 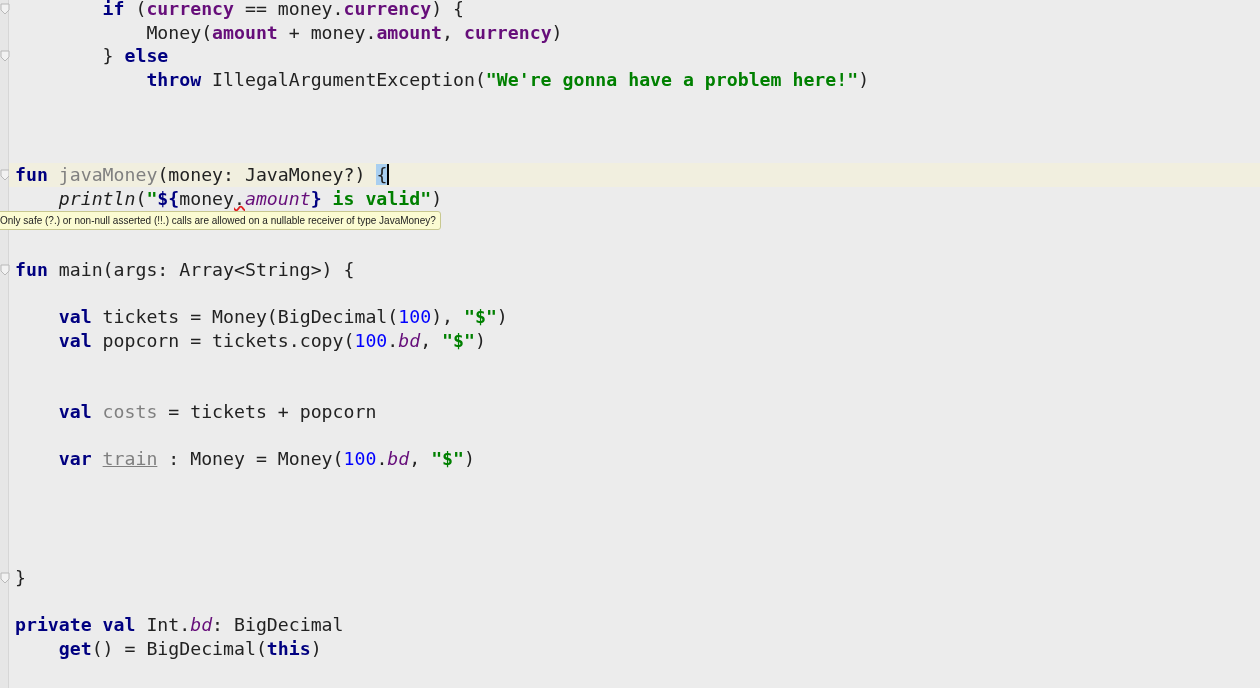 What do you see at coordinates (250, 198) in the screenshot?
I see `code-line: println("${money.amount} is valid")` at bounding box center [250, 198].